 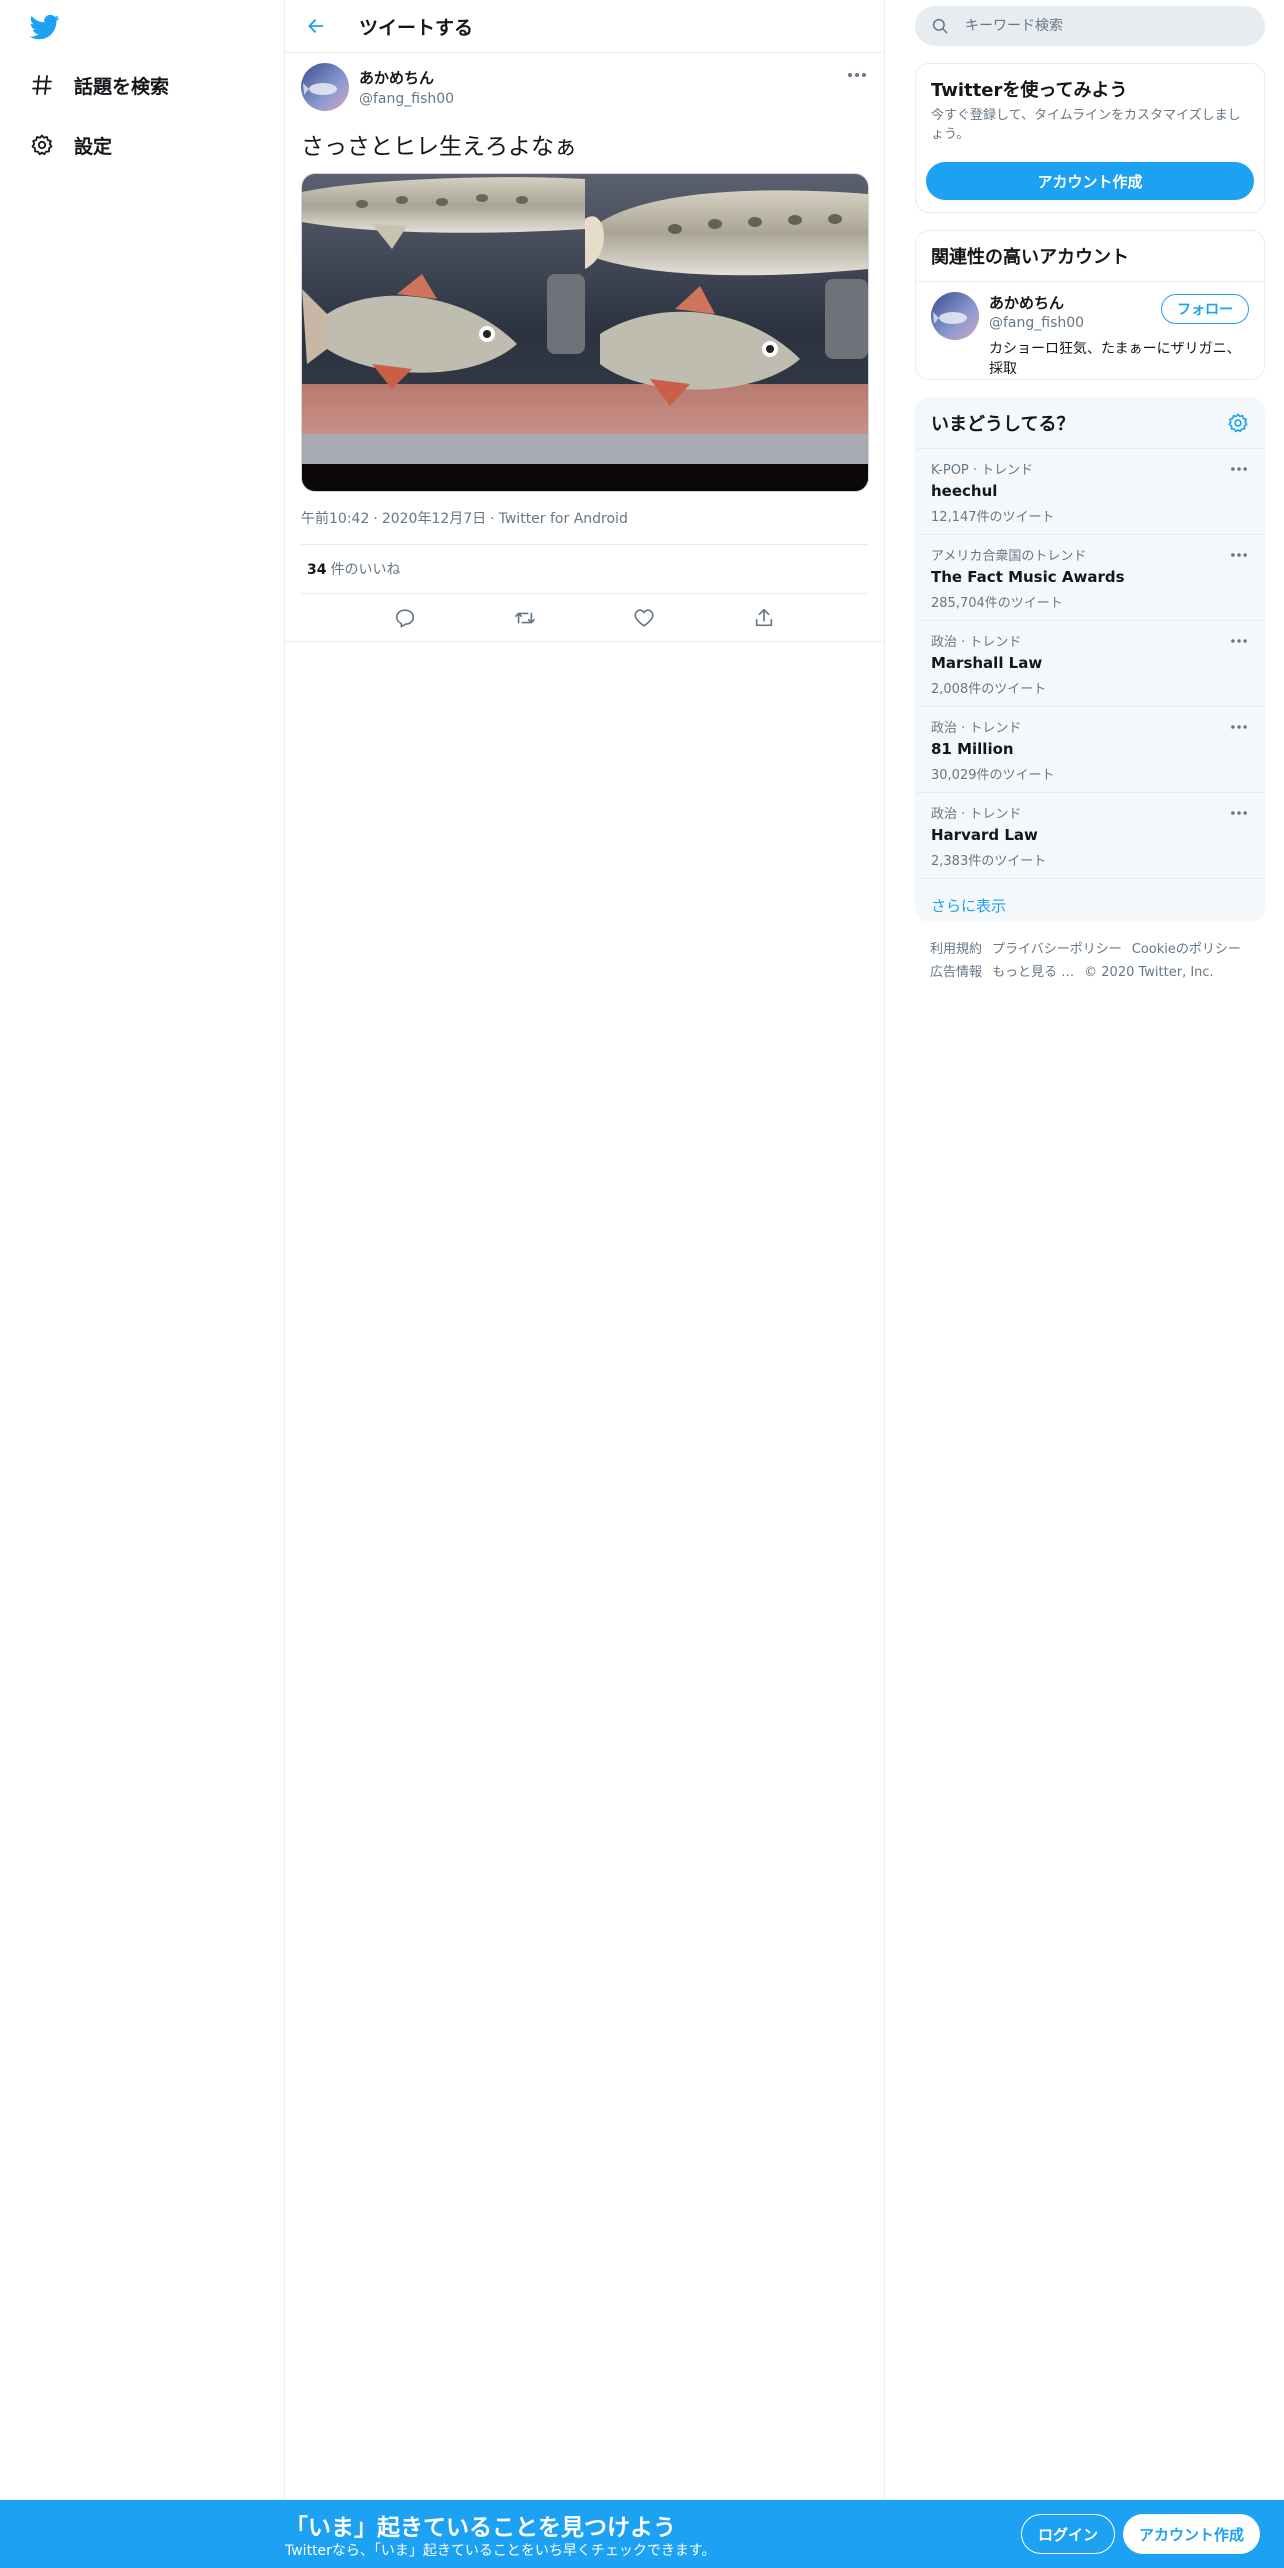 I want to click on trends-title: いまどうしてる？, so click(x=1003, y=424).